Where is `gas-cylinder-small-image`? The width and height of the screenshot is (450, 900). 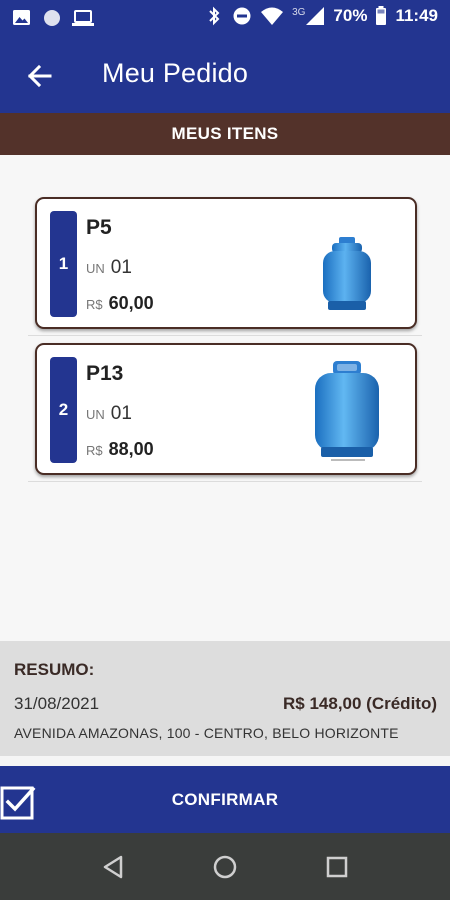
gas-cylinder-small-image is located at coordinates (347, 273).